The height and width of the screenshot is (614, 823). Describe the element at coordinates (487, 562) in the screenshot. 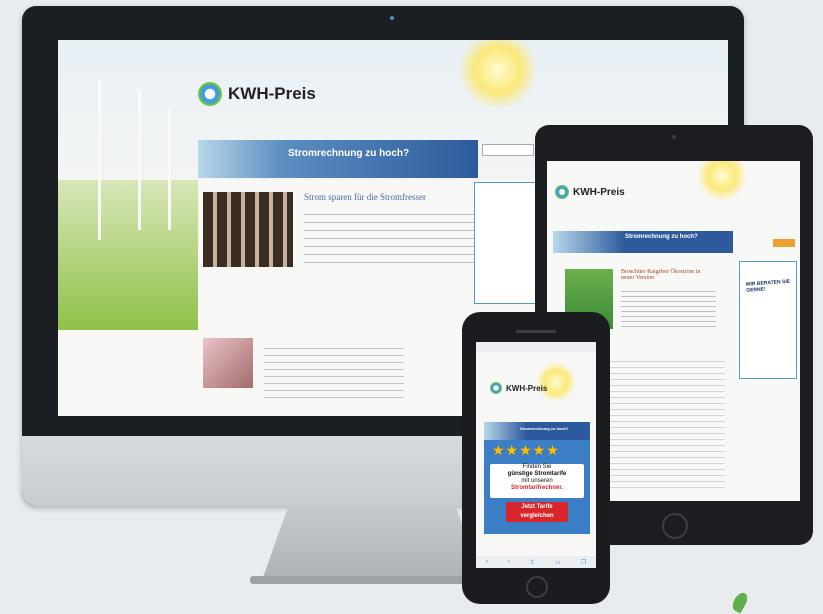

I see `back-icon: ‹` at that location.